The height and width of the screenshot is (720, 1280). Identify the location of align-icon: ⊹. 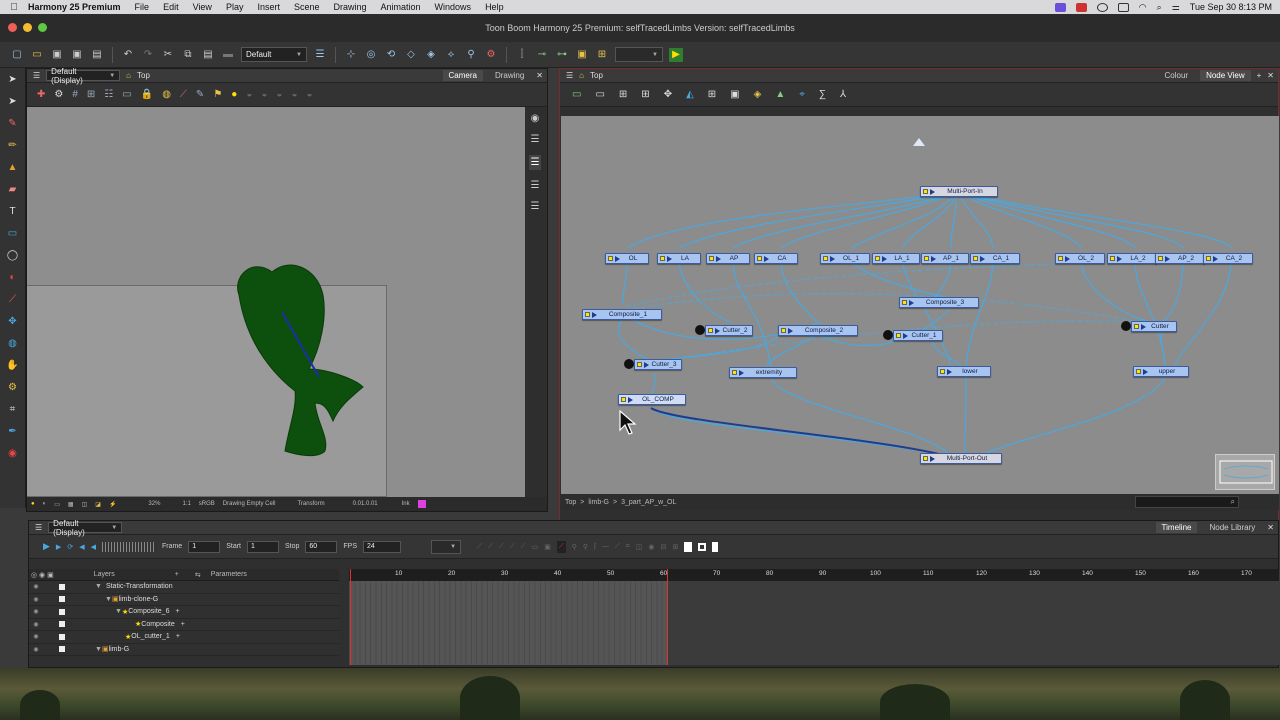
(351, 55).